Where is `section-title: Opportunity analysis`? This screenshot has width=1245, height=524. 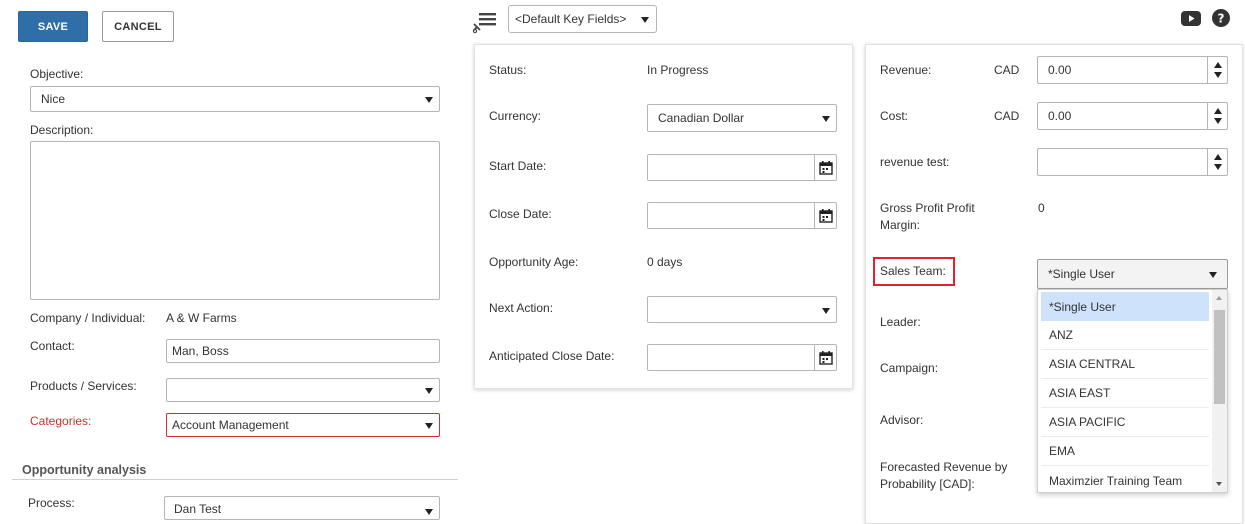 section-title: Opportunity analysis is located at coordinates (84, 470).